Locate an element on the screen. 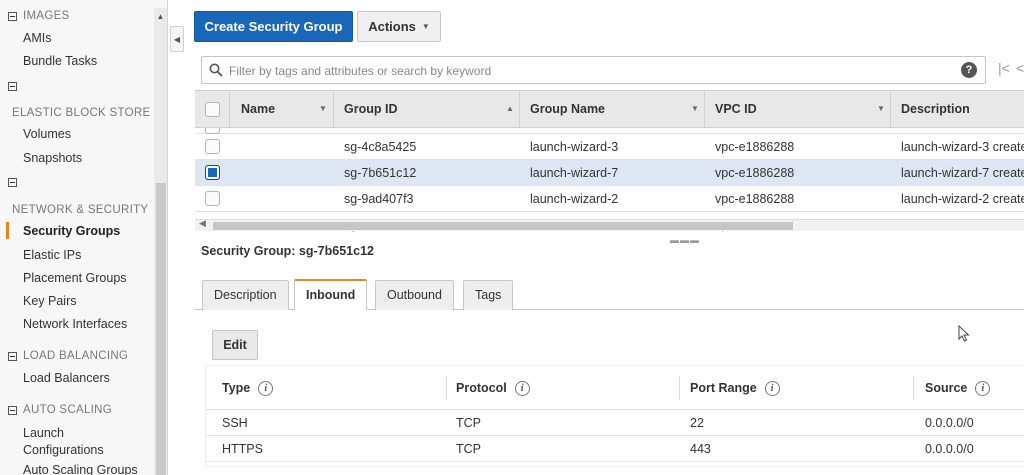 Image resolution: width=1024 pixels, height=475 pixels. cell-group-name: launch-wizard-7 is located at coordinates (574, 173).